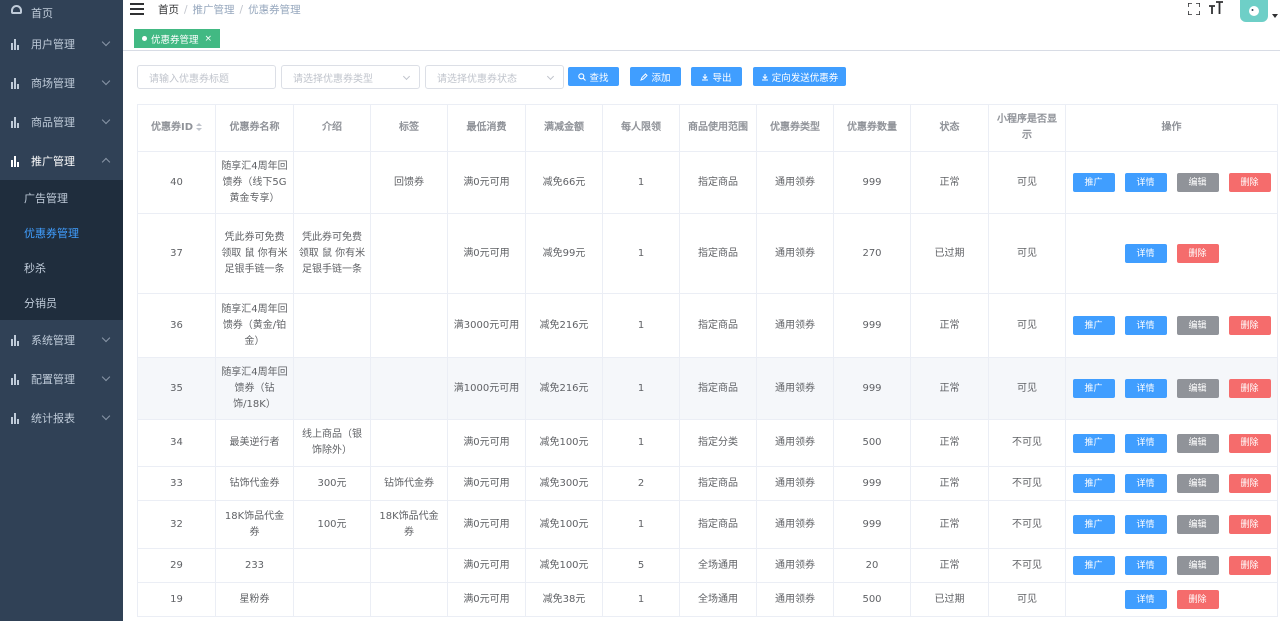 The height and width of the screenshot is (621, 1280). What do you see at coordinates (17, 161) in the screenshot?
I see `bar-chart-icon` at bounding box center [17, 161].